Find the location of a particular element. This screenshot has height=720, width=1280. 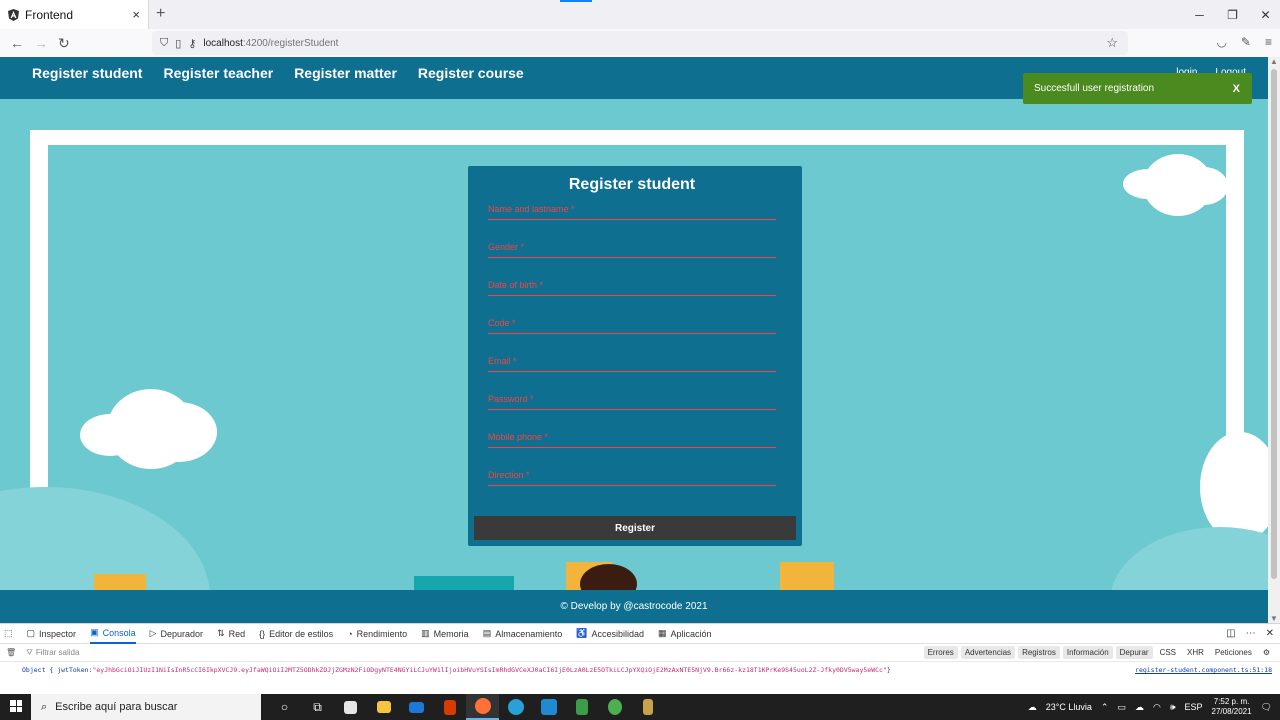

code-field: Code * is located at coordinates (632, 337).